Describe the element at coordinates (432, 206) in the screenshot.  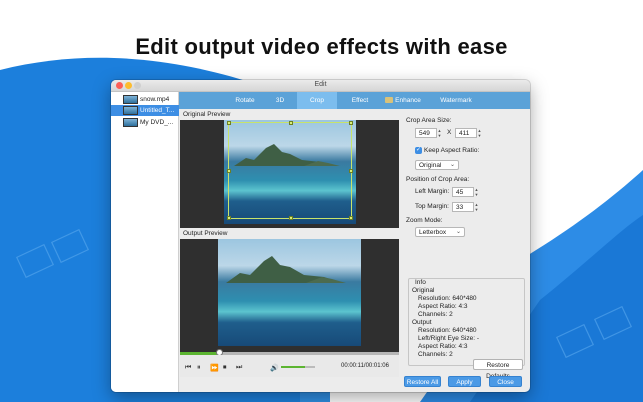
I see `top-margin-label: Top Margin:` at that location.